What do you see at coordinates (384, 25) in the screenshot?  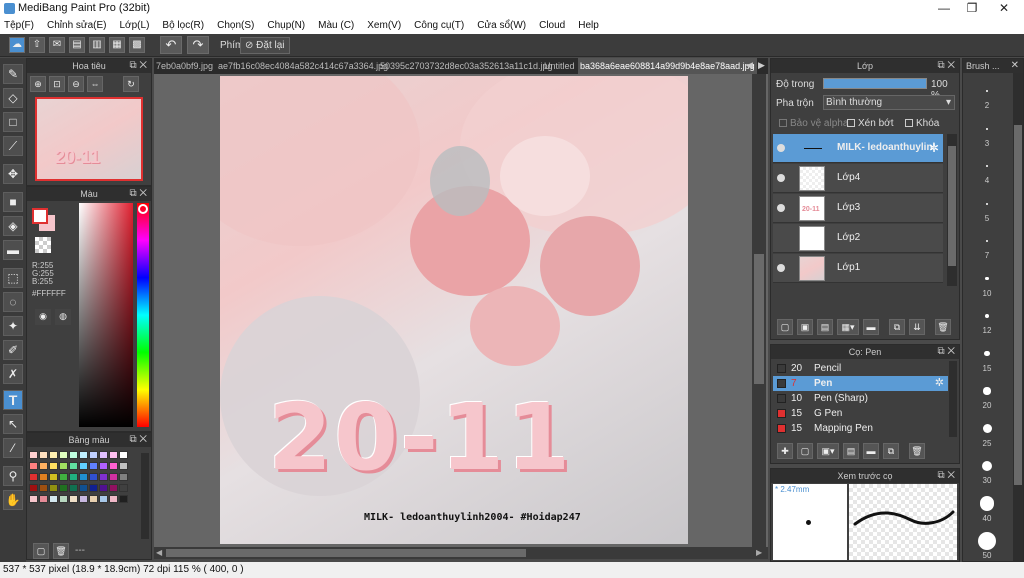 I see `menu-view: Xem(V)` at bounding box center [384, 25].